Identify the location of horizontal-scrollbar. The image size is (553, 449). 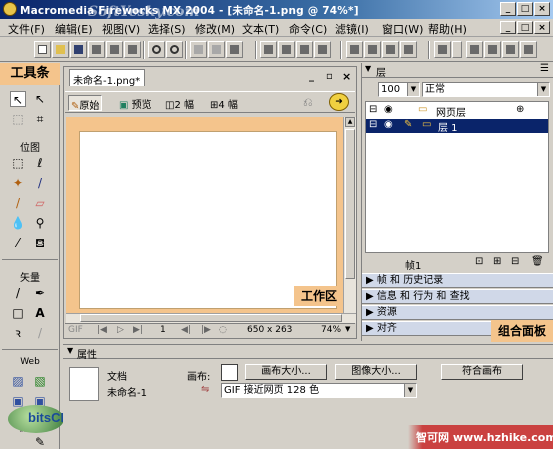
(211, 318).